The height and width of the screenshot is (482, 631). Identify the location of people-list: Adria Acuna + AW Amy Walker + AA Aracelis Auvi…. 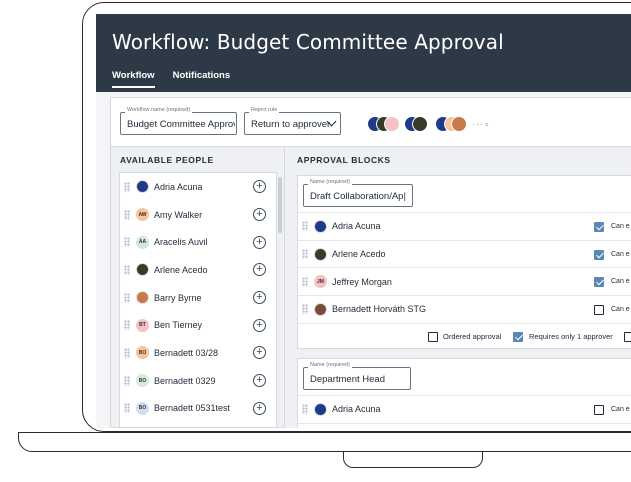
(198, 300).